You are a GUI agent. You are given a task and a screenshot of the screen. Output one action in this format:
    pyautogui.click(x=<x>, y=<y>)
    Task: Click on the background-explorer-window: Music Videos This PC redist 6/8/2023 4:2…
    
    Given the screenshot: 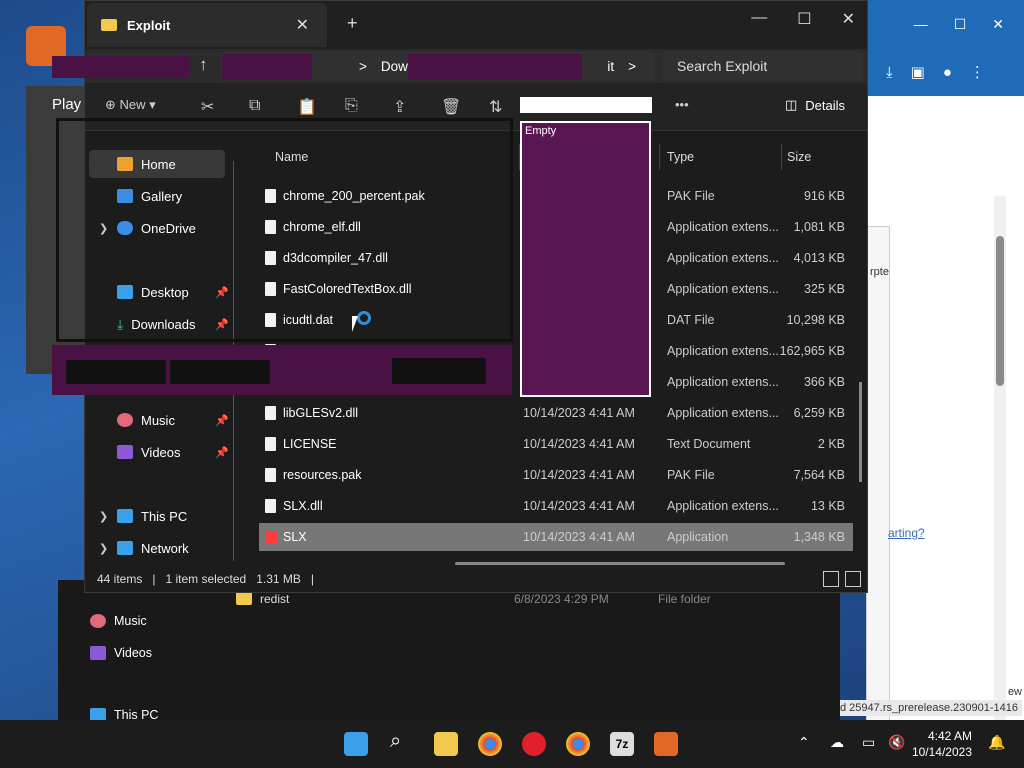 What is the action you would take?
    pyautogui.click(x=449, y=651)
    